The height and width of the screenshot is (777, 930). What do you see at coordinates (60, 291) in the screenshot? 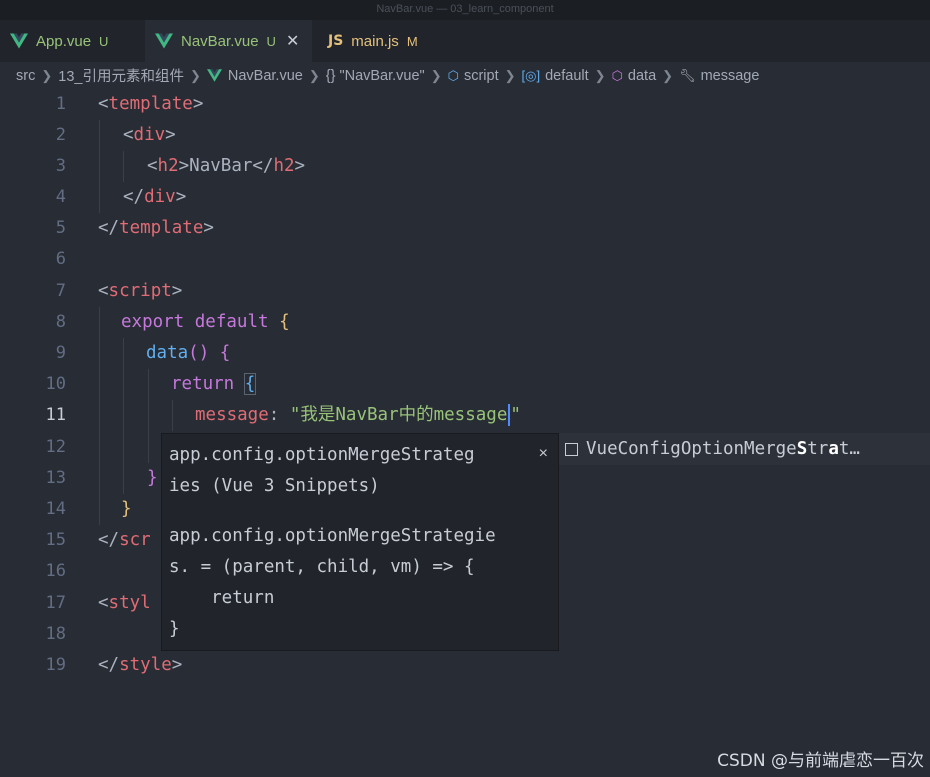
I see `line-number: 7` at bounding box center [60, 291].